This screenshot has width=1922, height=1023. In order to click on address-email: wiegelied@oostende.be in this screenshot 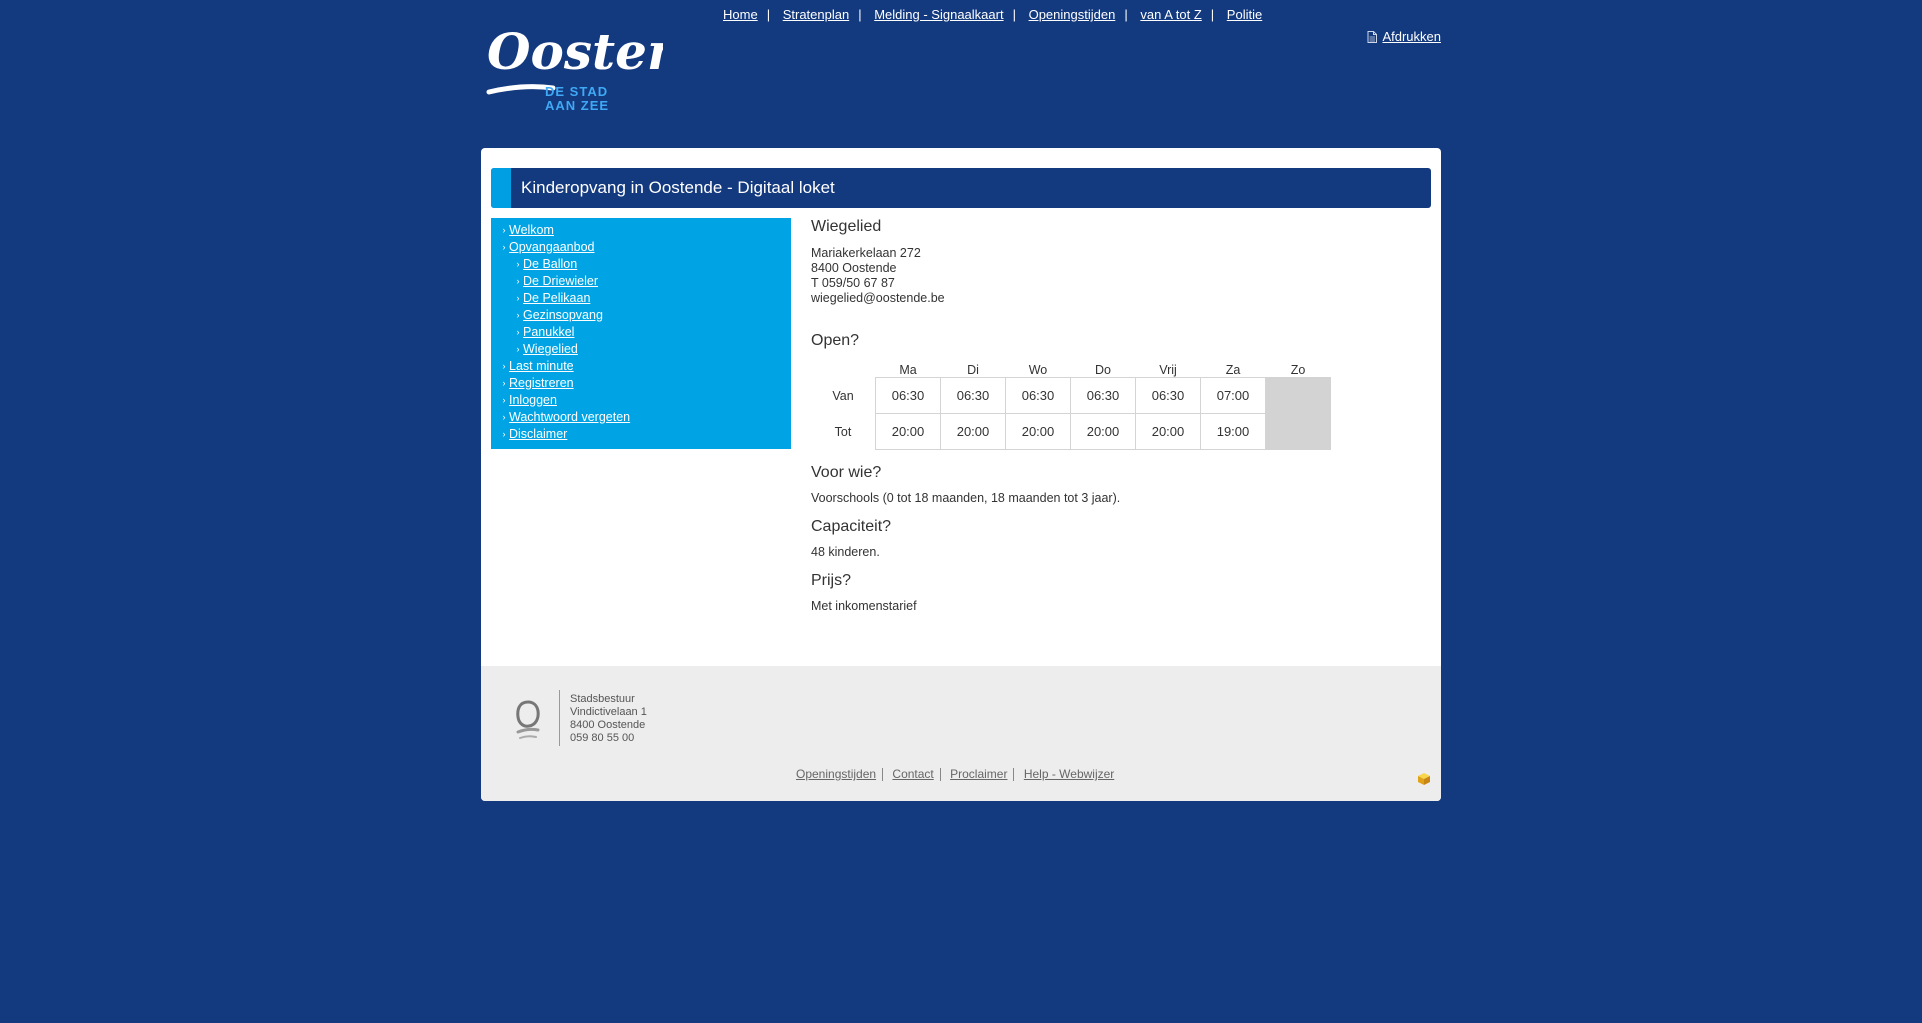, I will do `click(1121, 298)`.